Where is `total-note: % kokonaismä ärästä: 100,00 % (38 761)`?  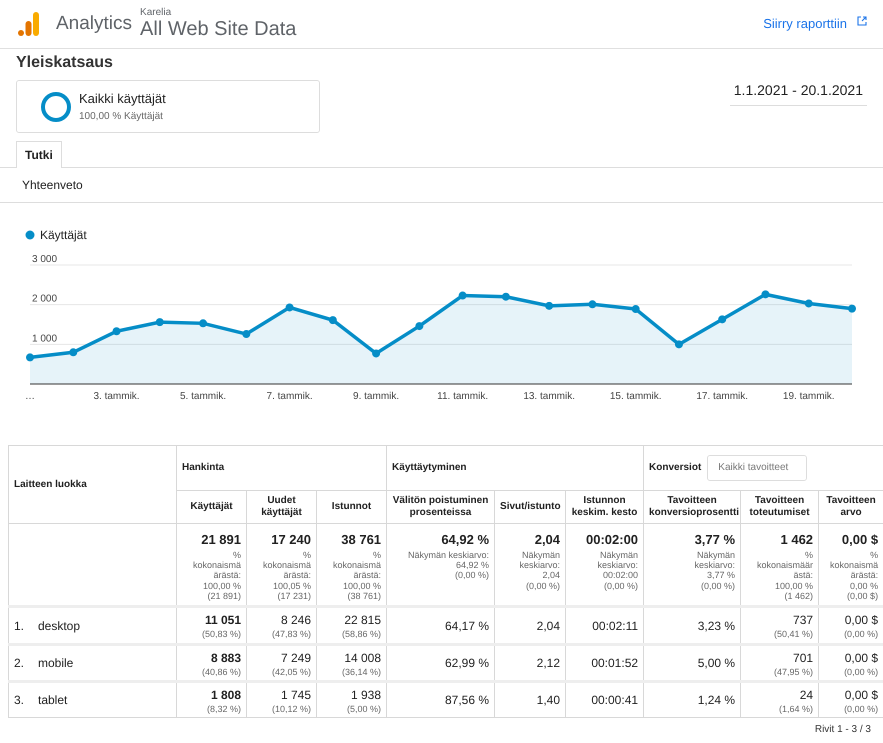 total-note: % kokonaismä ärästä: 100,00 % (38 761) is located at coordinates (357, 576).